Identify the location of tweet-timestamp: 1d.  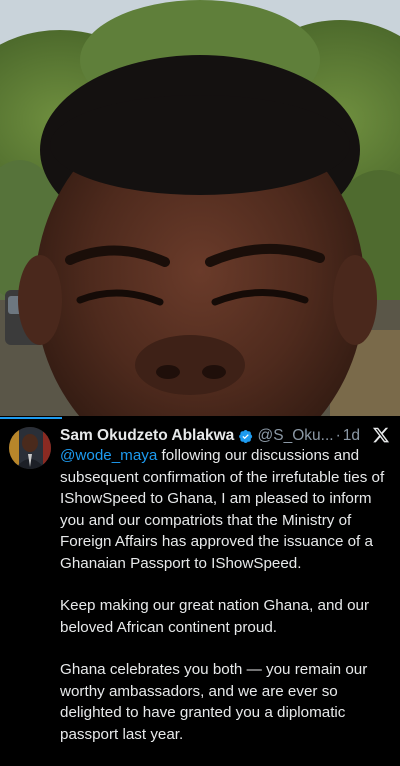
(351, 436).